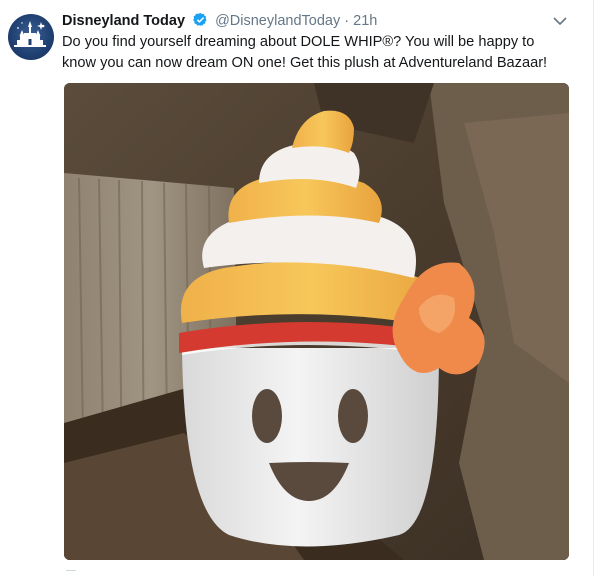 This screenshot has width=594, height=577. Describe the element at coordinates (365, 21) in the screenshot. I see `timestamp: 21h` at that location.